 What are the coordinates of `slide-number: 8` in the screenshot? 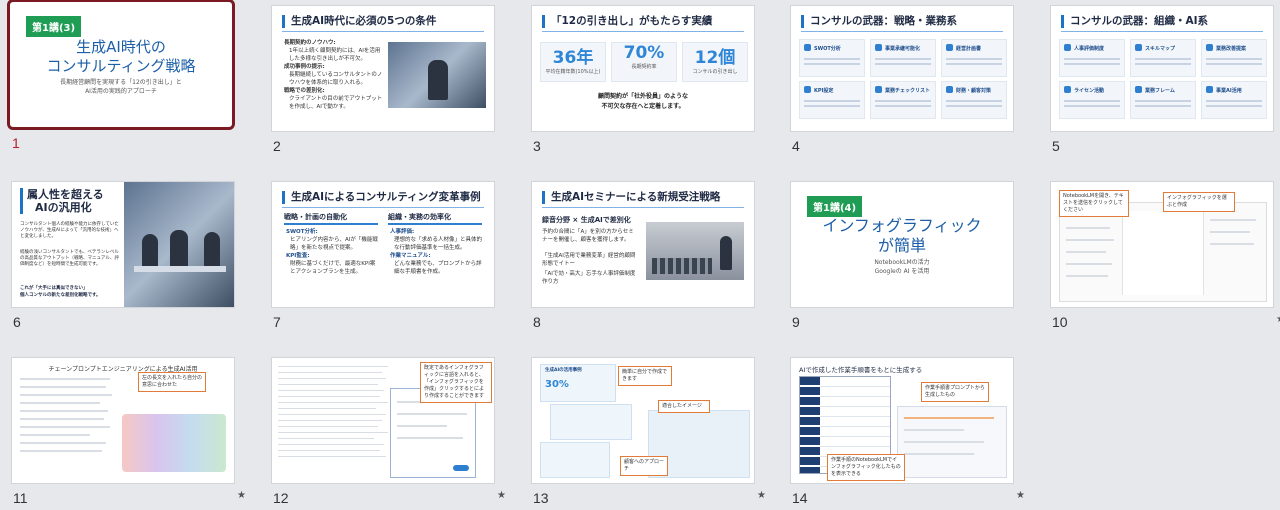 It's located at (537, 322).